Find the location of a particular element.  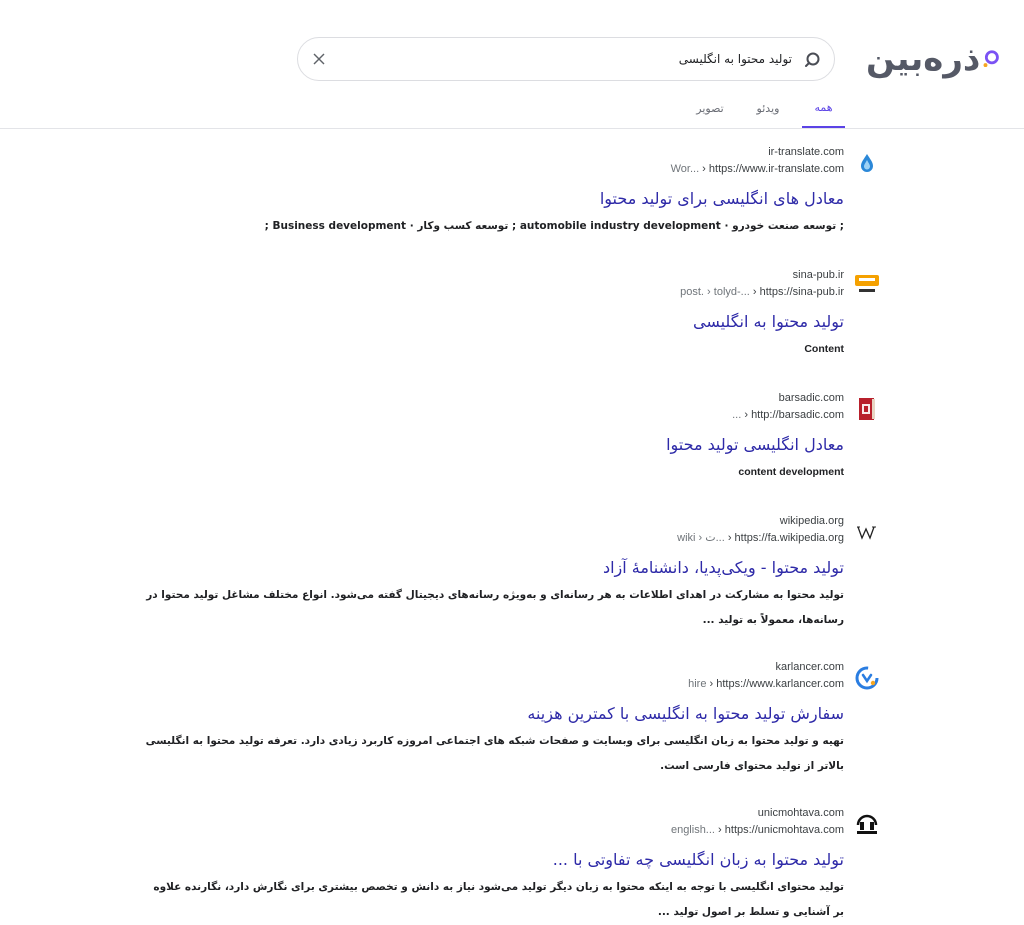

wikipedia-w-icon is located at coordinates (866, 533).